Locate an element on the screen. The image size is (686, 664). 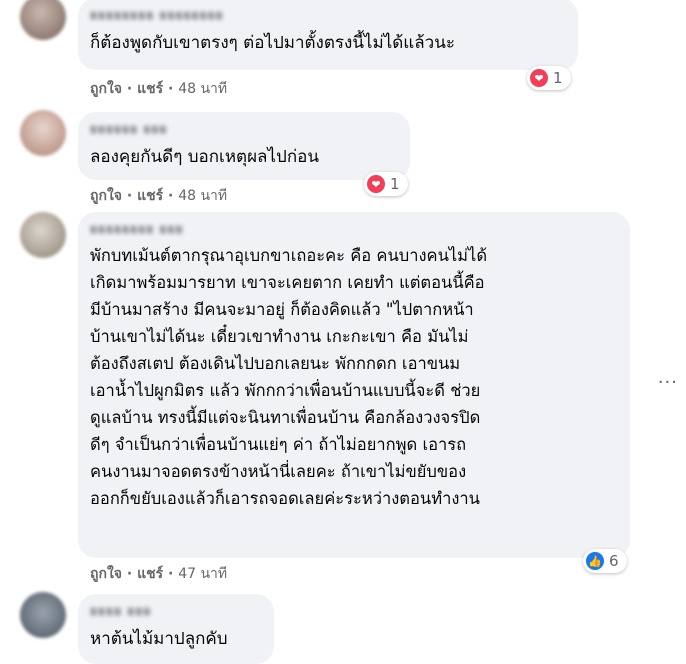
reaction-count: 6 is located at coordinates (614, 561).